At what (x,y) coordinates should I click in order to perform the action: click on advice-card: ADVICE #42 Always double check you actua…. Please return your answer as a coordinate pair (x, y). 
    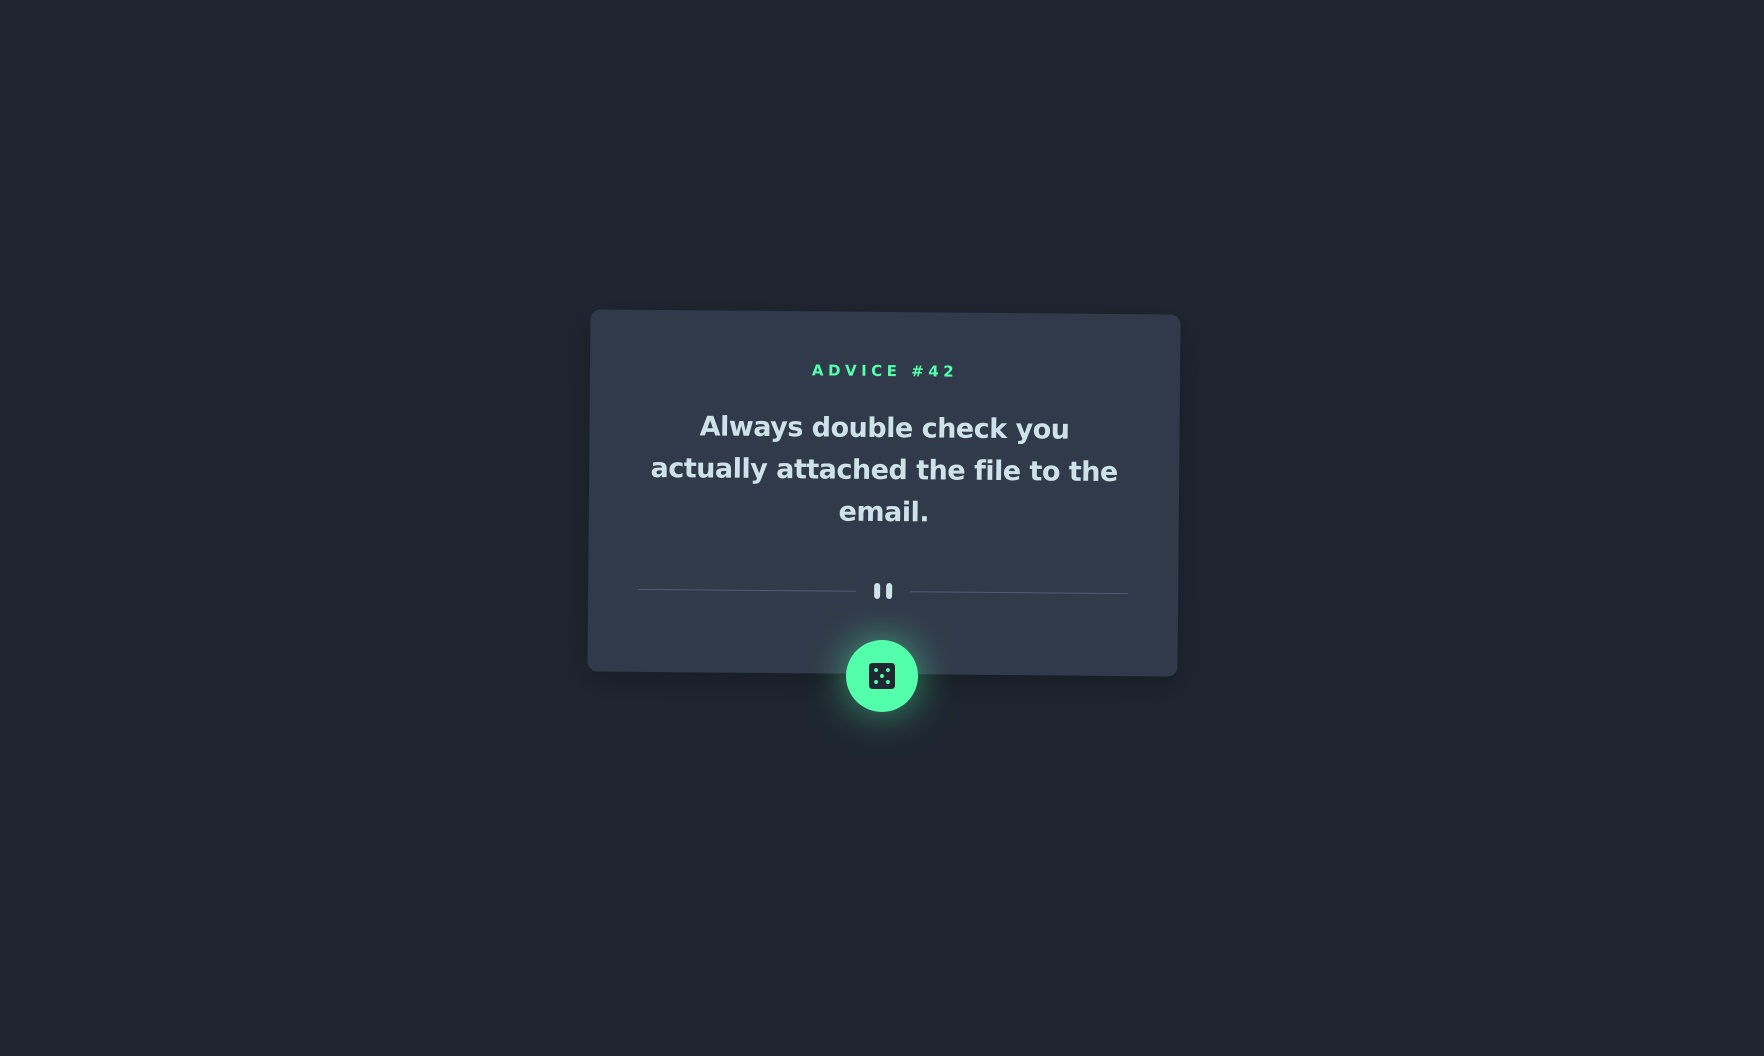
    Looking at the image, I should click on (884, 493).